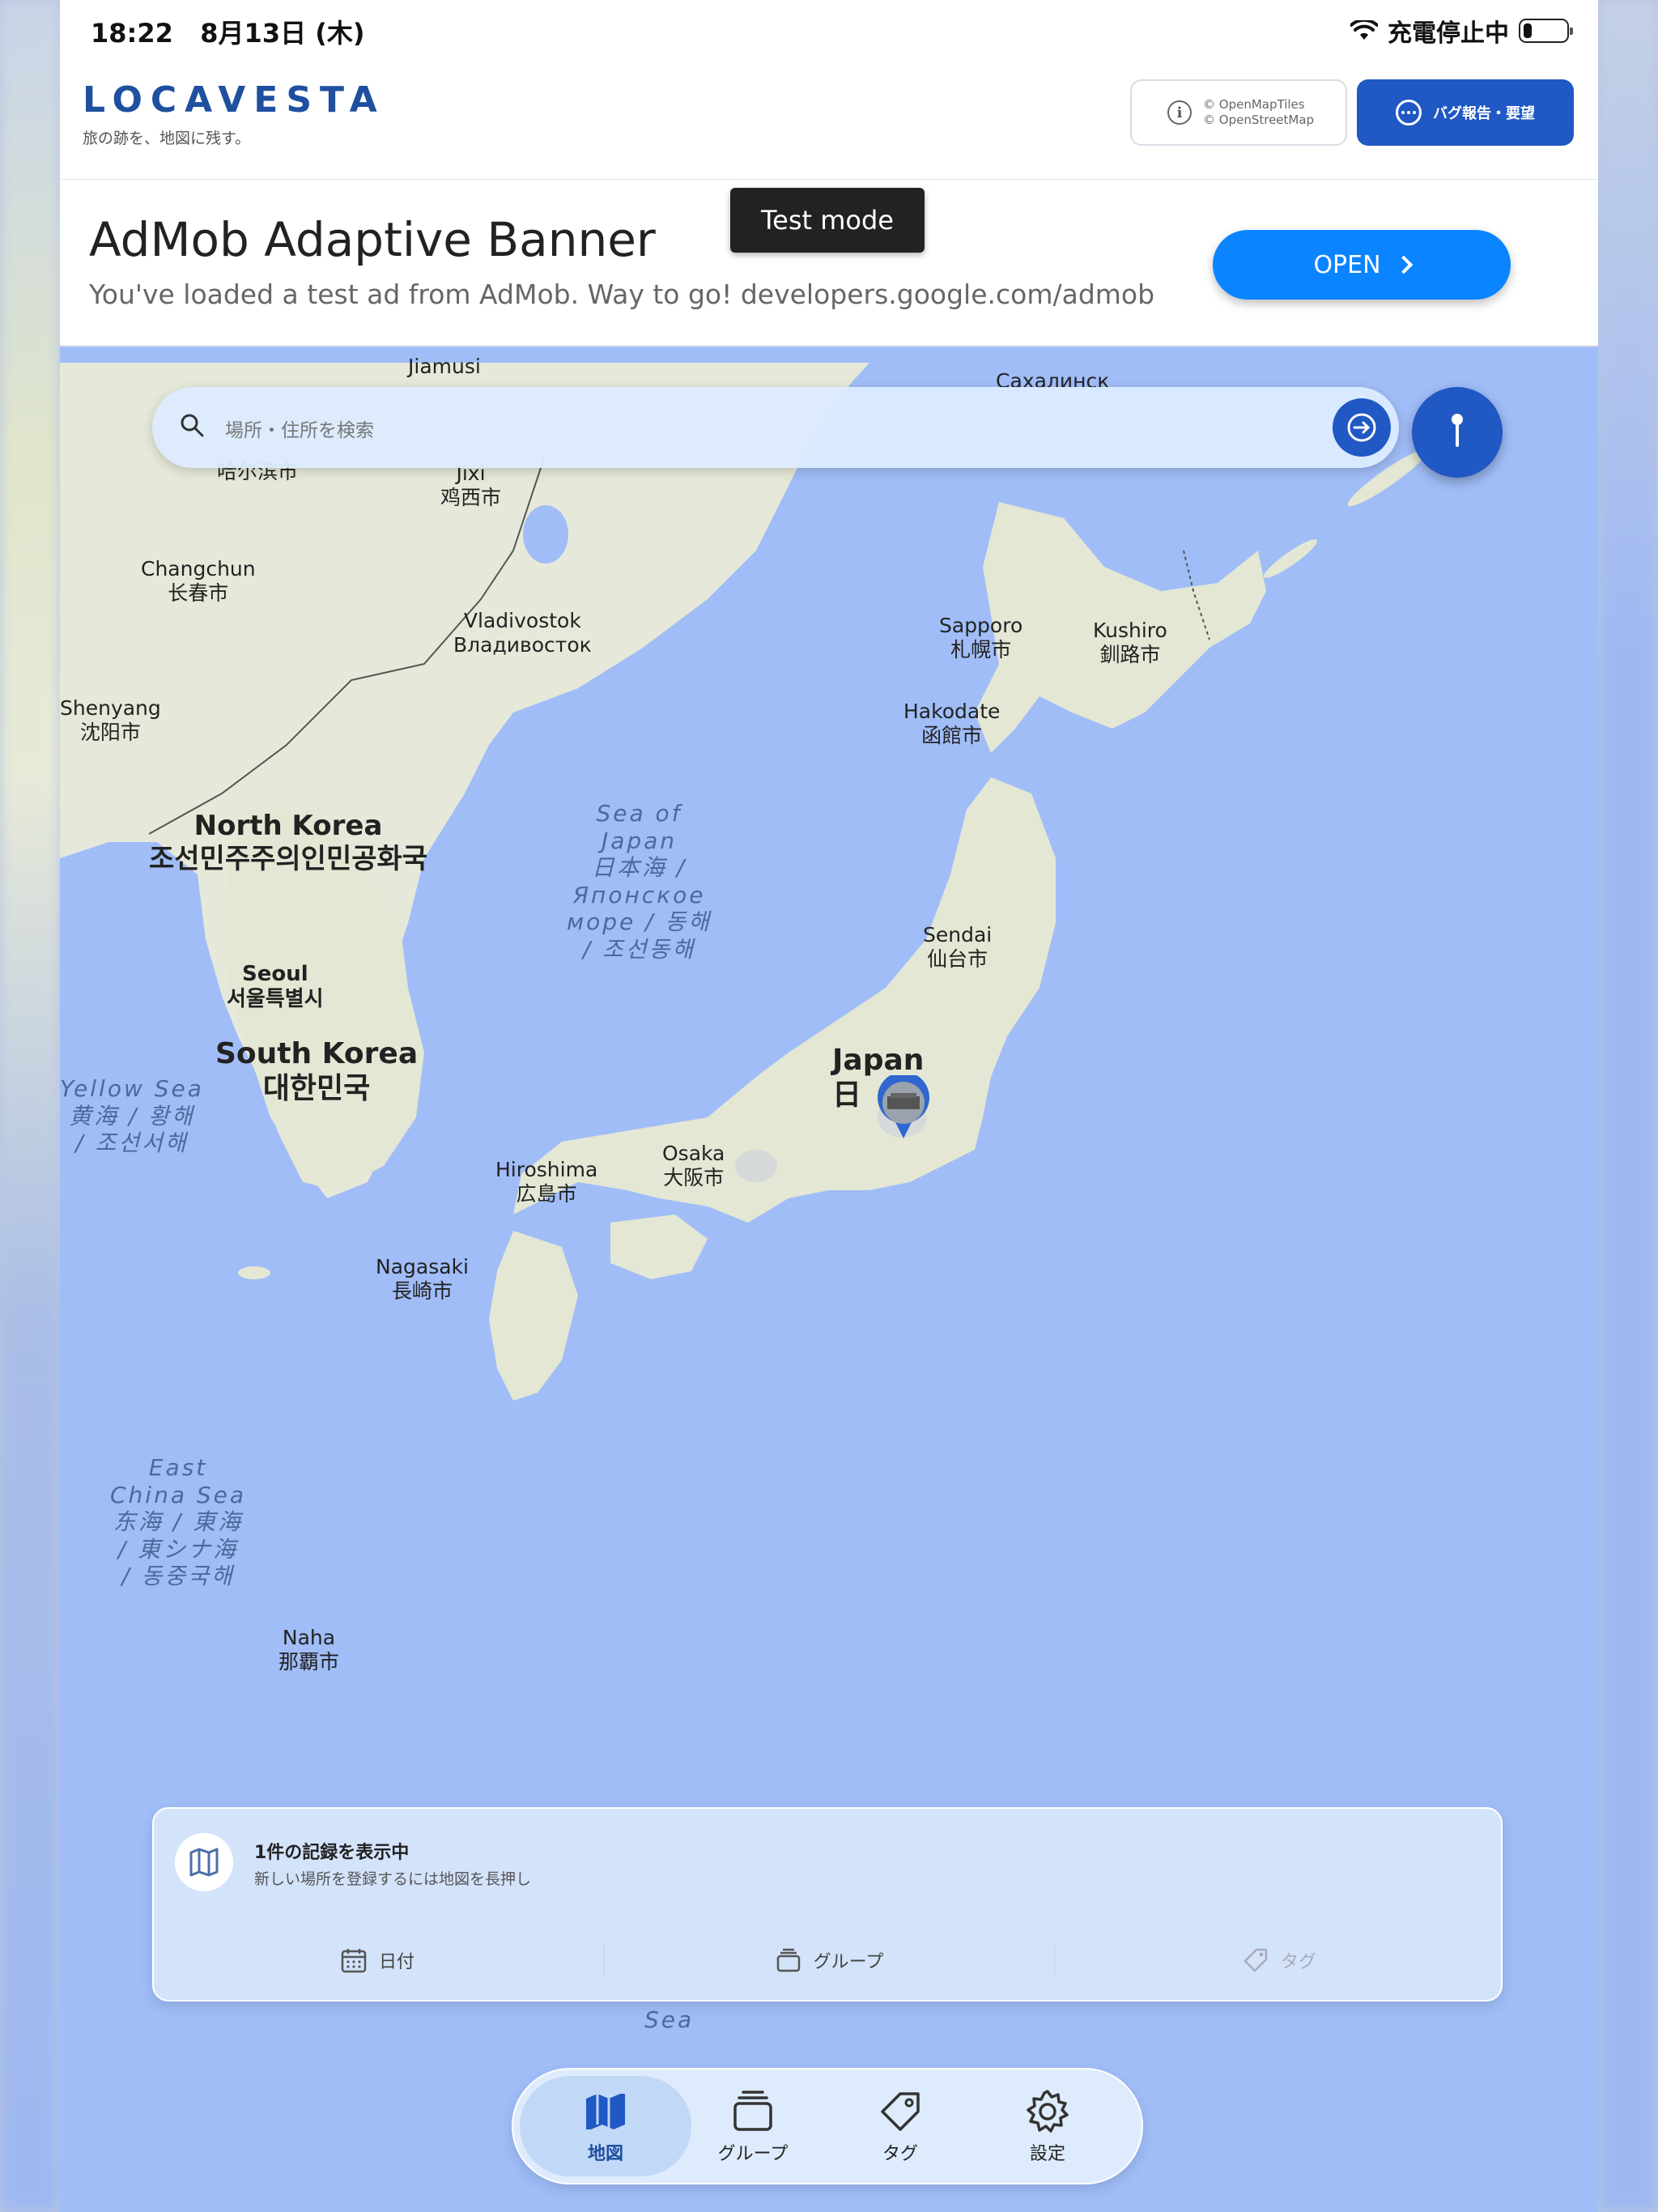 The height and width of the screenshot is (2212, 1658). I want to click on label-philippine-sea: Sea, so click(669, 2020).